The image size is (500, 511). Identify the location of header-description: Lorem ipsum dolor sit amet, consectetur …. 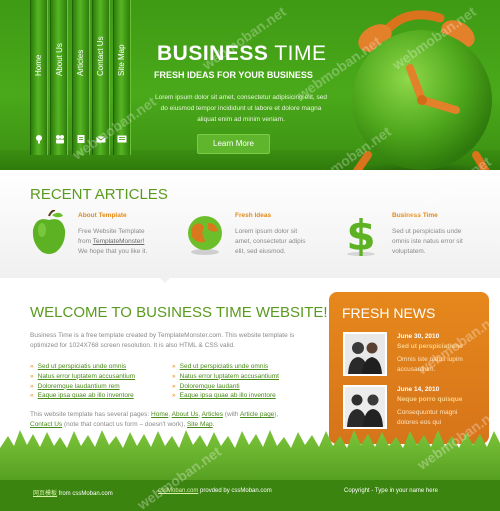
(241, 108).